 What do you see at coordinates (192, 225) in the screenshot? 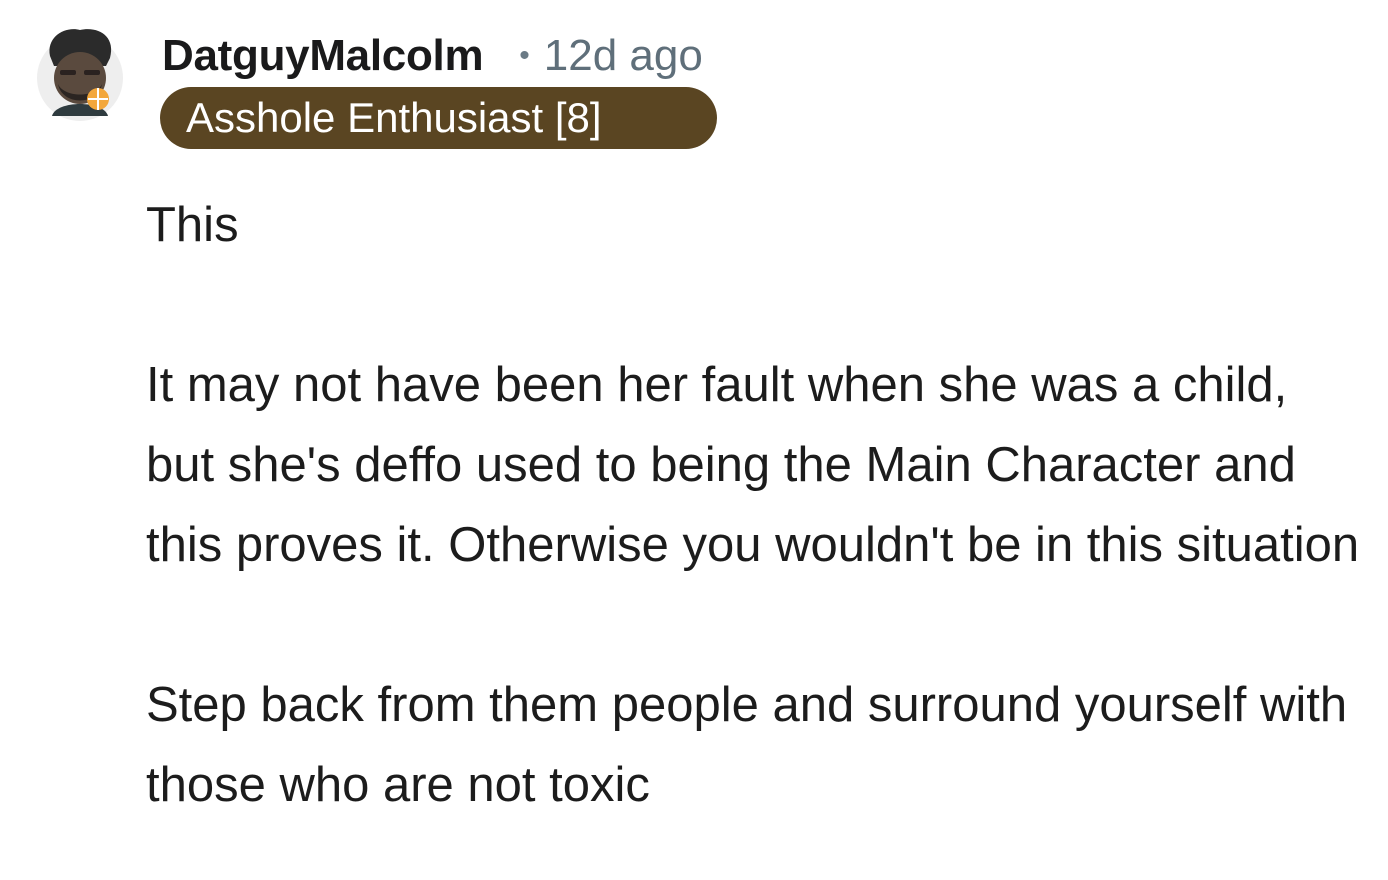
I see `comment-paragraph: This` at bounding box center [192, 225].